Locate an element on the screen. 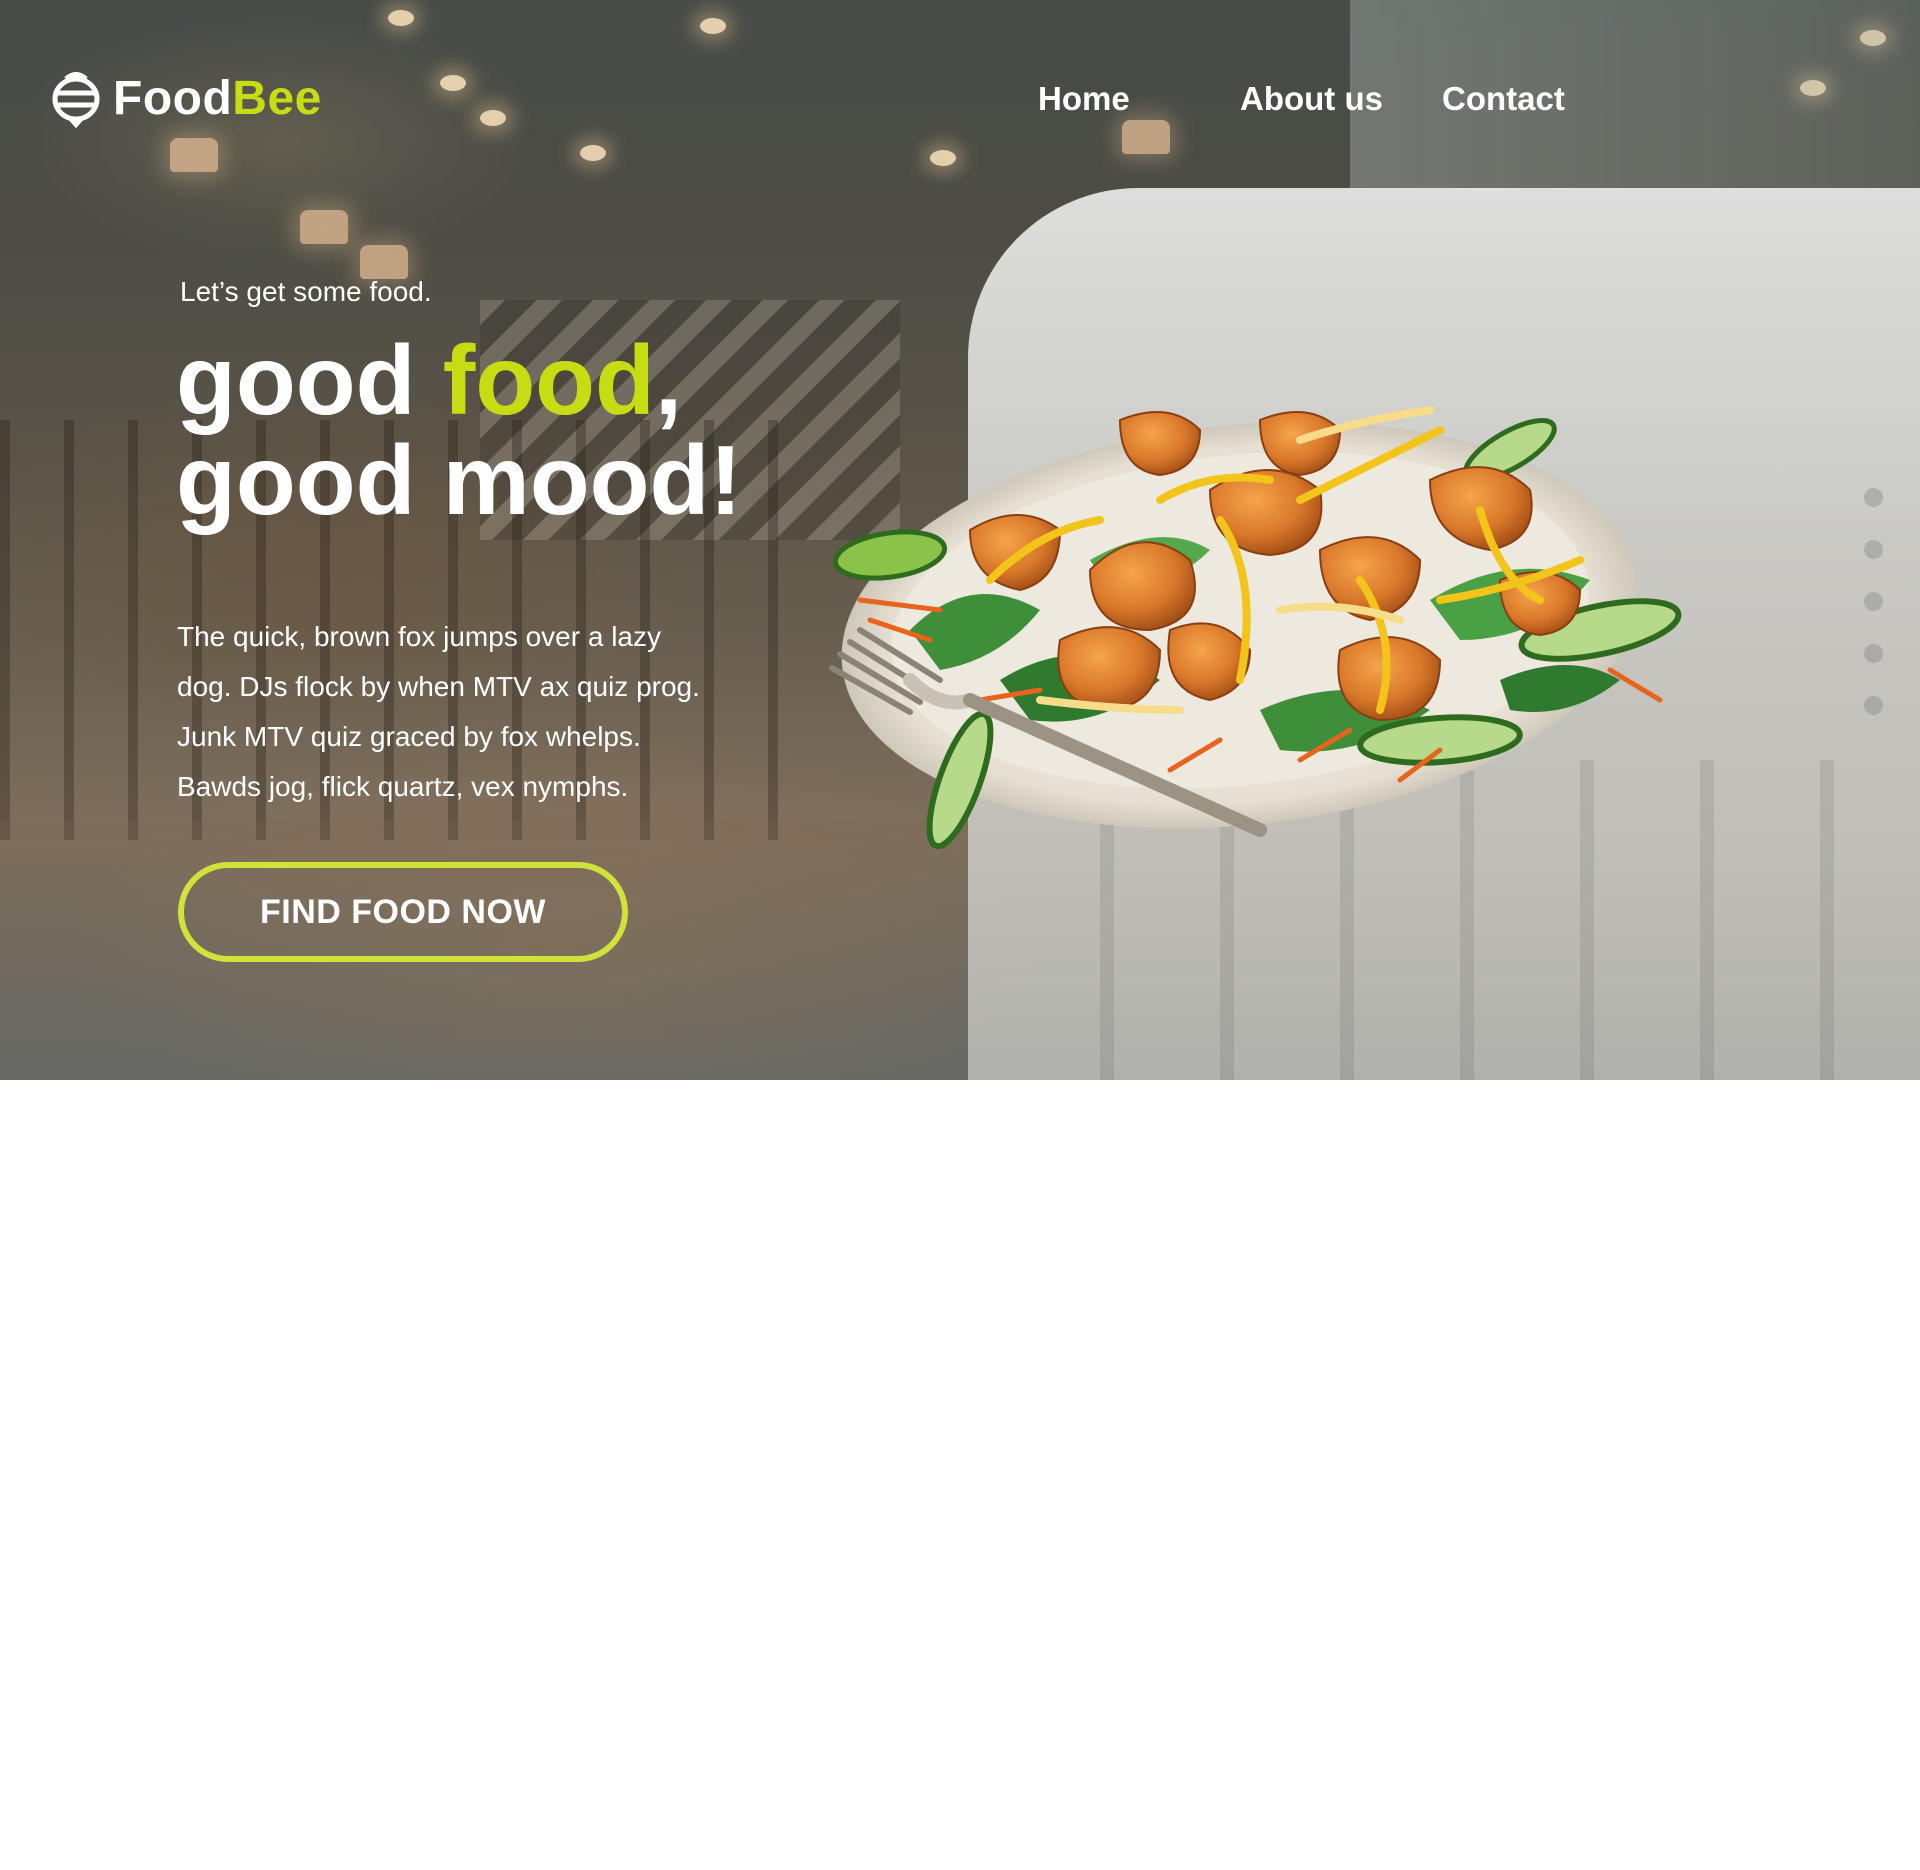  bee-icon is located at coordinates (76, 100).